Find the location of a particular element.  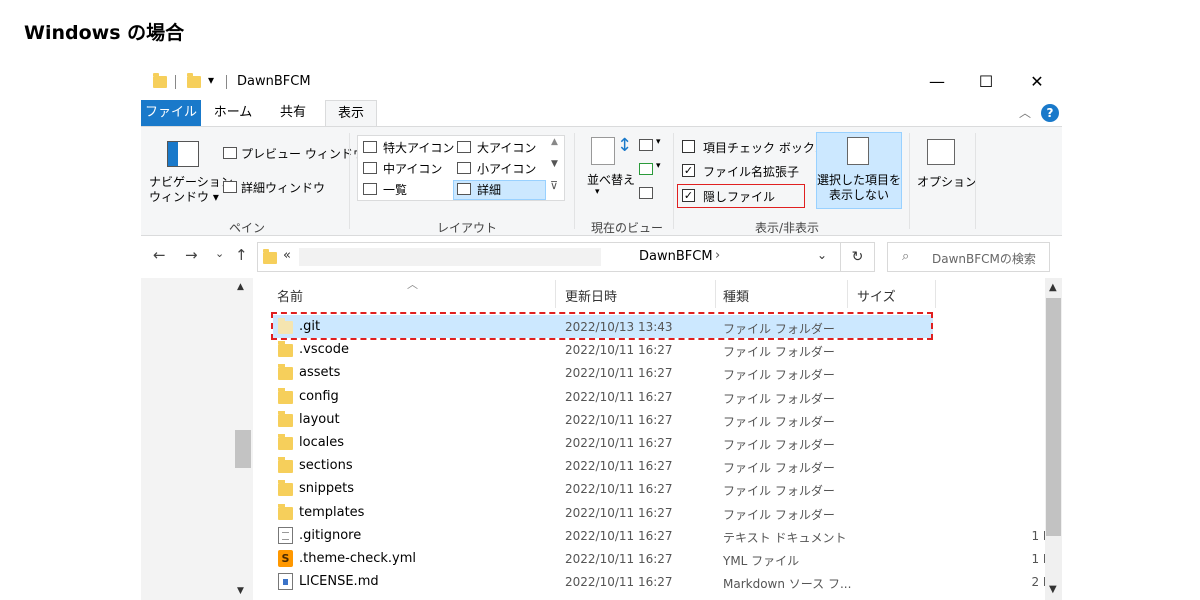

search-icon: ⌕ is located at coordinates (906, 256).